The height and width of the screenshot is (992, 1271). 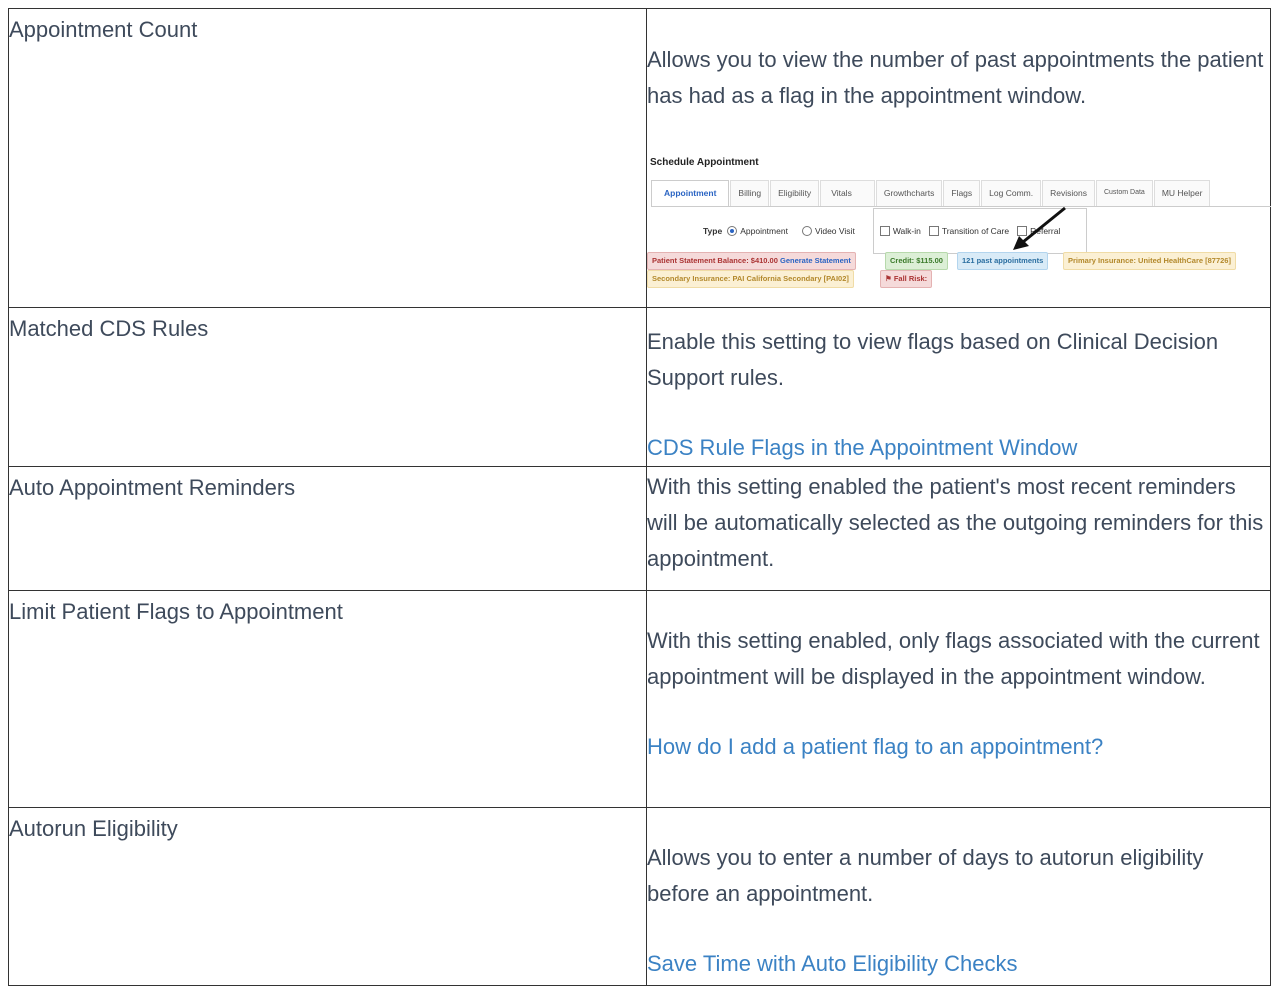 What do you see at coordinates (109, 328) in the screenshot?
I see `setting-name: Matched CDS Rules` at bounding box center [109, 328].